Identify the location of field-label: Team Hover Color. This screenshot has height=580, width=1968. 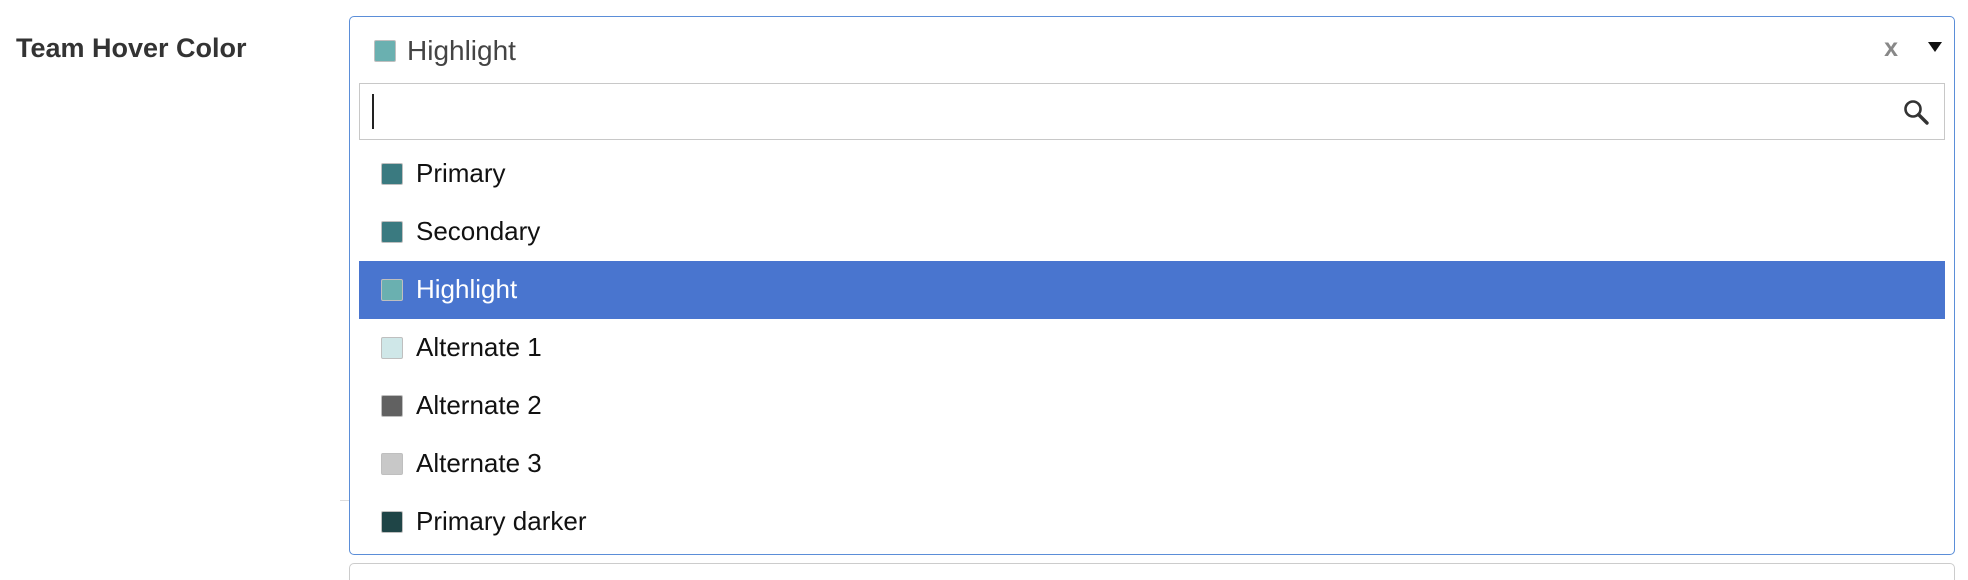
(131, 48).